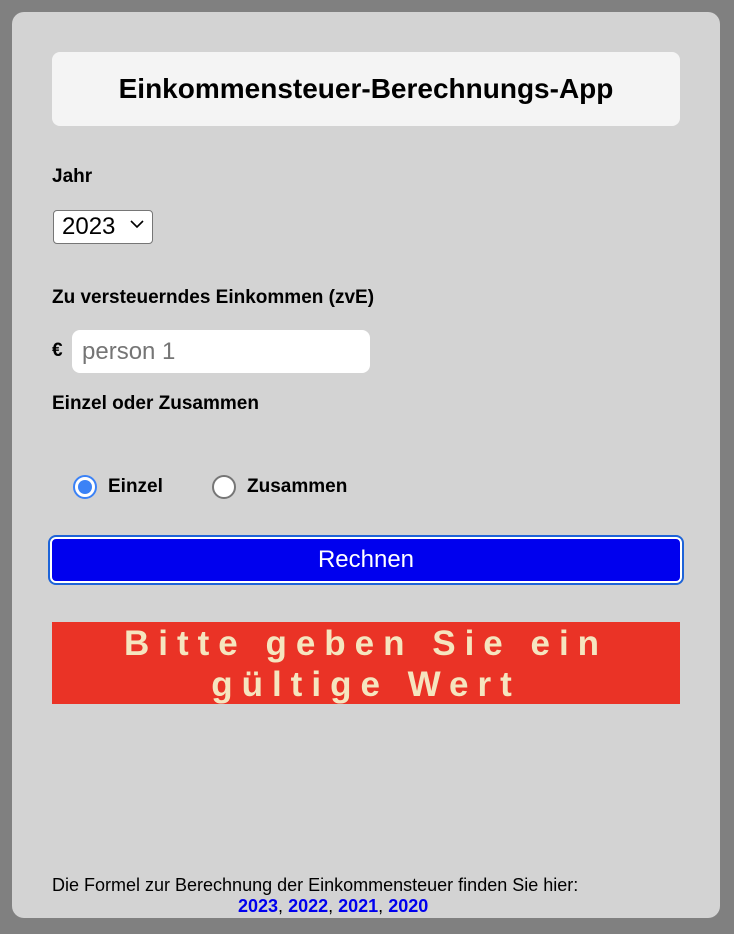  I want to click on income-label: Zu versteuerndes Einkommen (zvE), so click(213, 297).